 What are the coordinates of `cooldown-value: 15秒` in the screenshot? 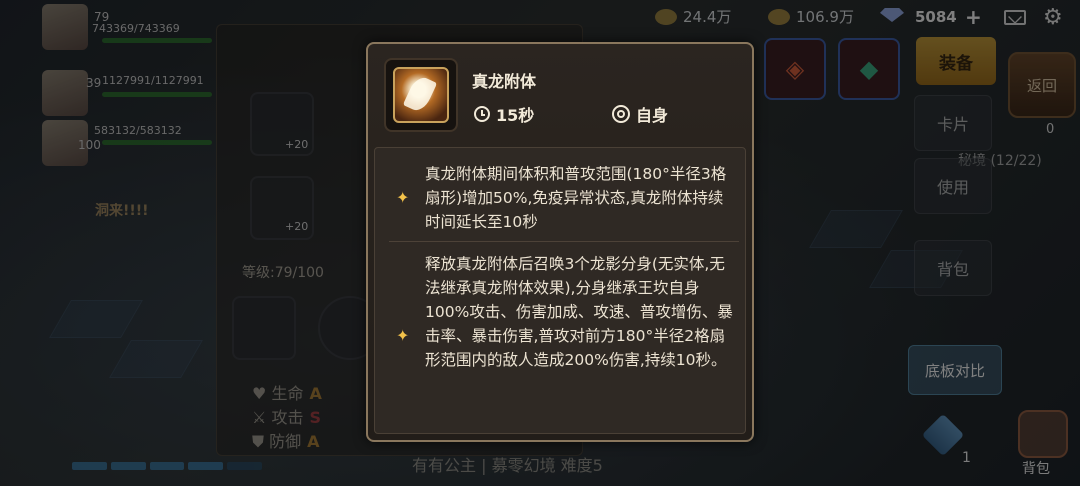 It's located at (515, 115).